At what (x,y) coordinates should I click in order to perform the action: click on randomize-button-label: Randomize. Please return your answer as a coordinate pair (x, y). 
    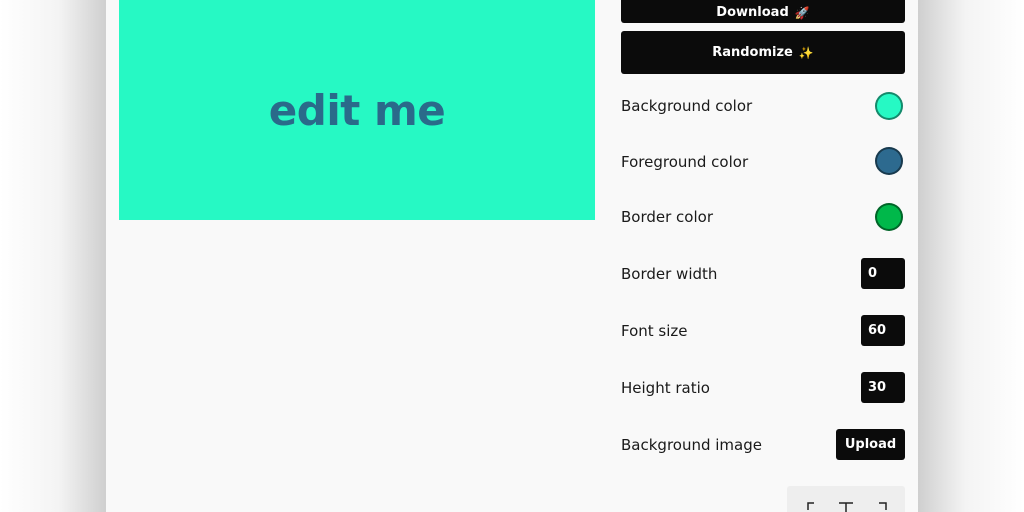
    Looking at the image, I should click on (752, 52).